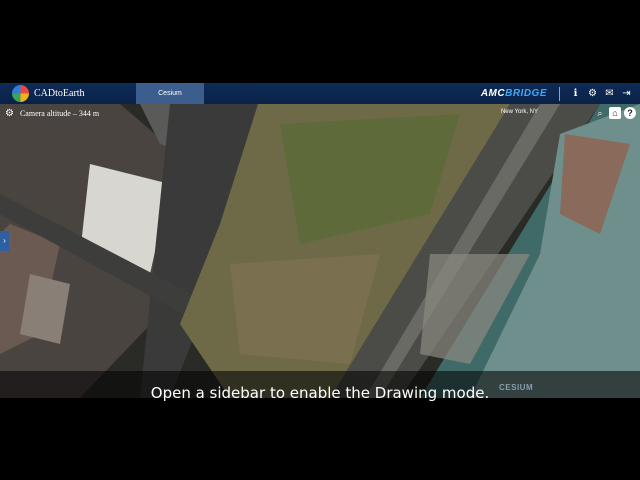  I want to click on gear-icon: ⚙, so click(9, 113).